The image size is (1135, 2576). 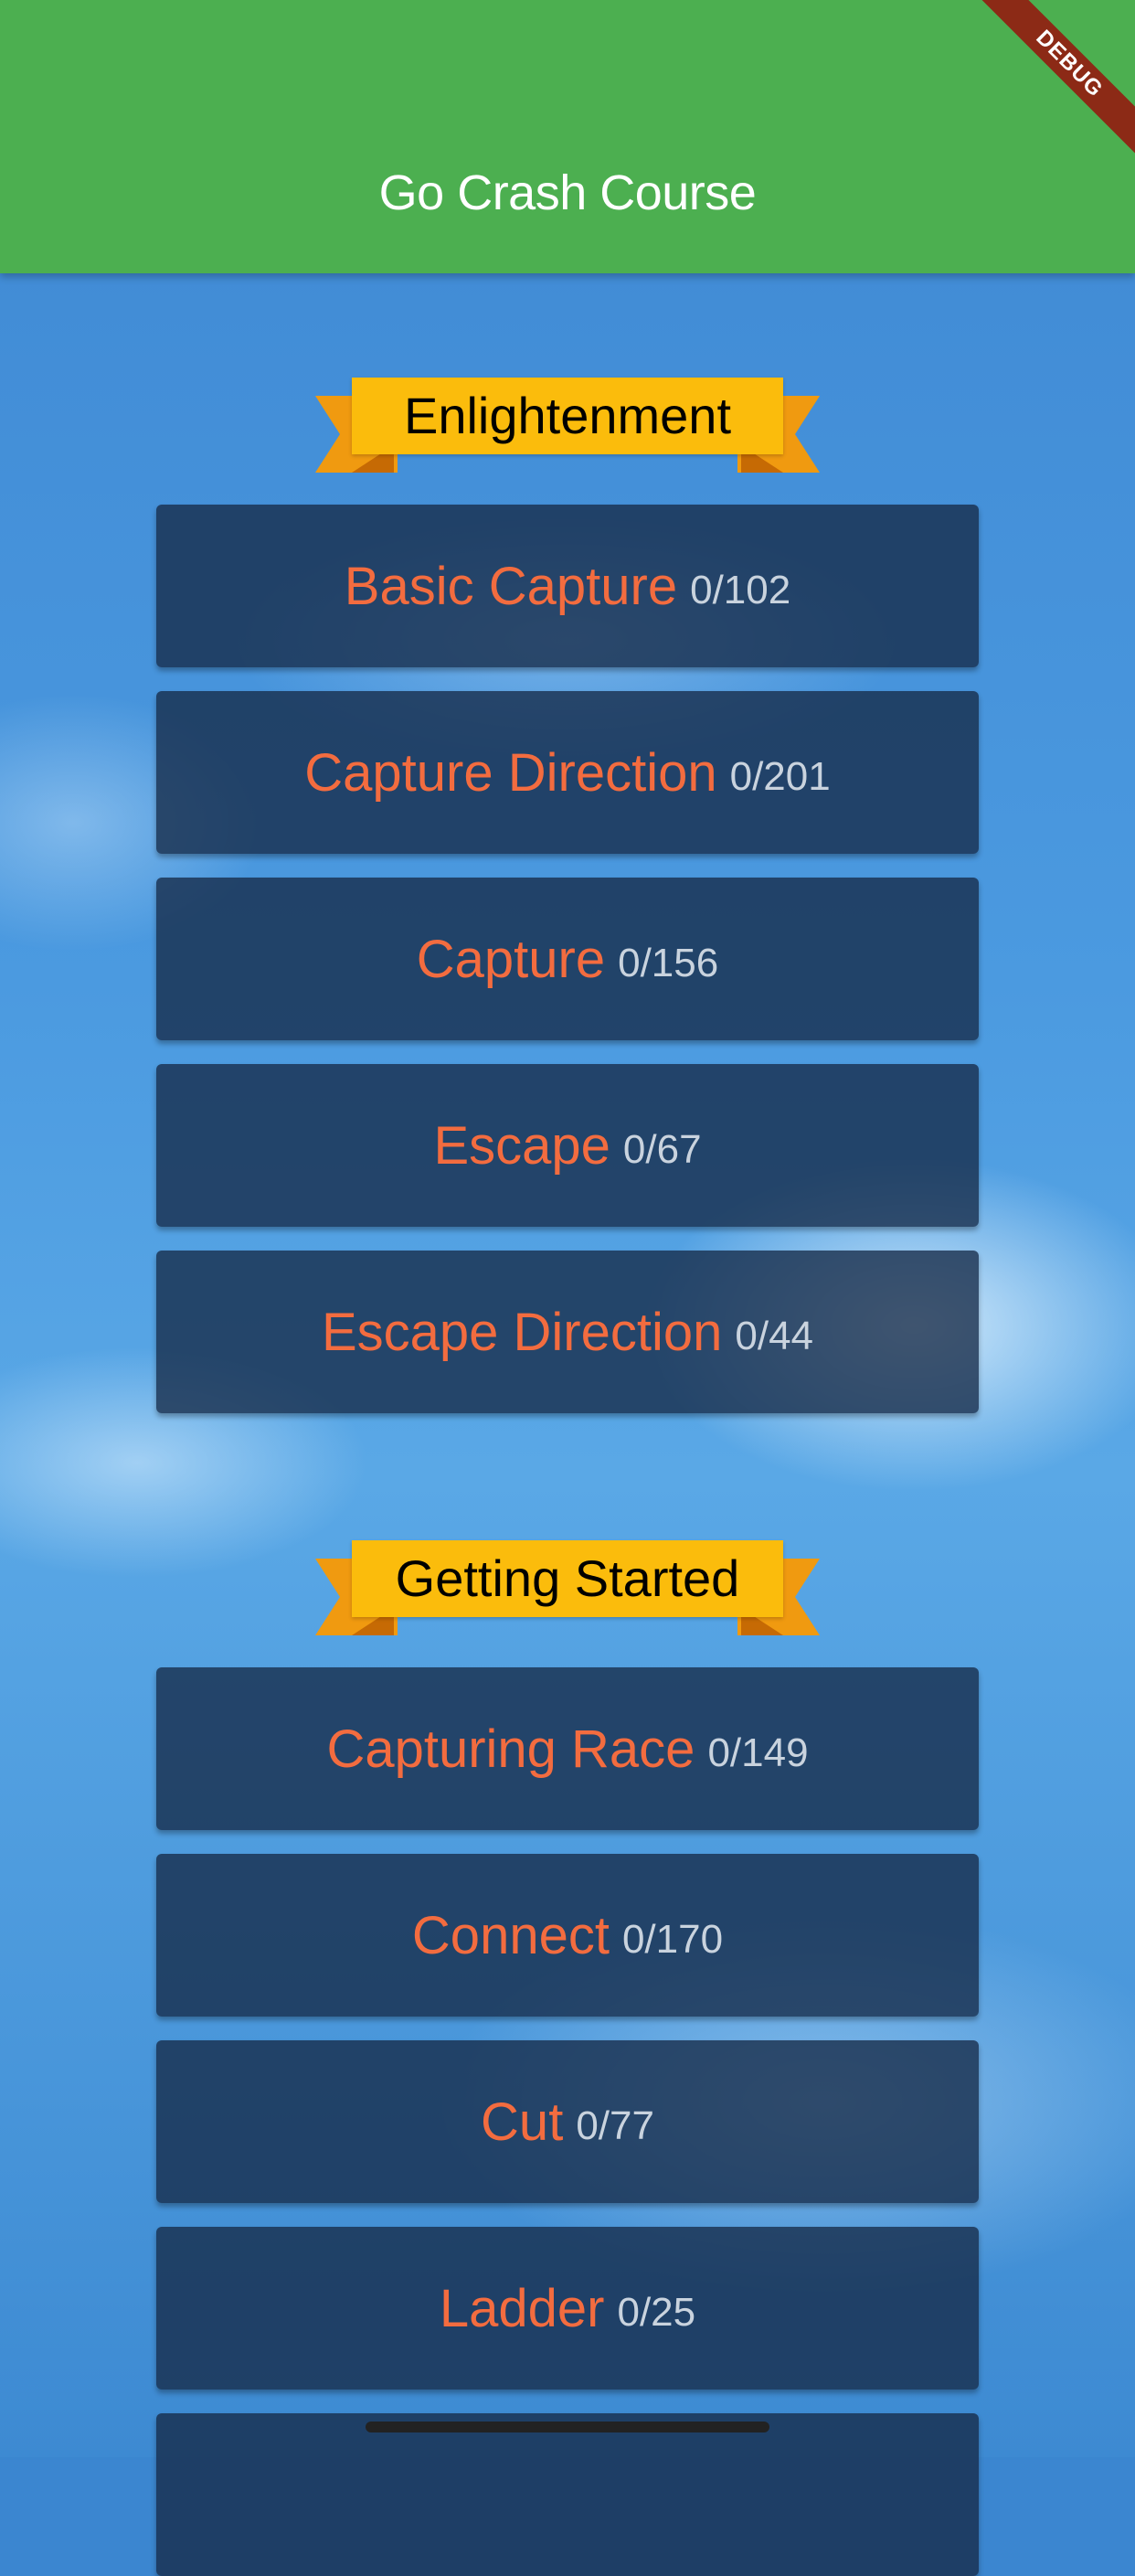 I want to click on lesson-item-capturing-race: Capturing Race 0/149, so click(x=567, y=1748).